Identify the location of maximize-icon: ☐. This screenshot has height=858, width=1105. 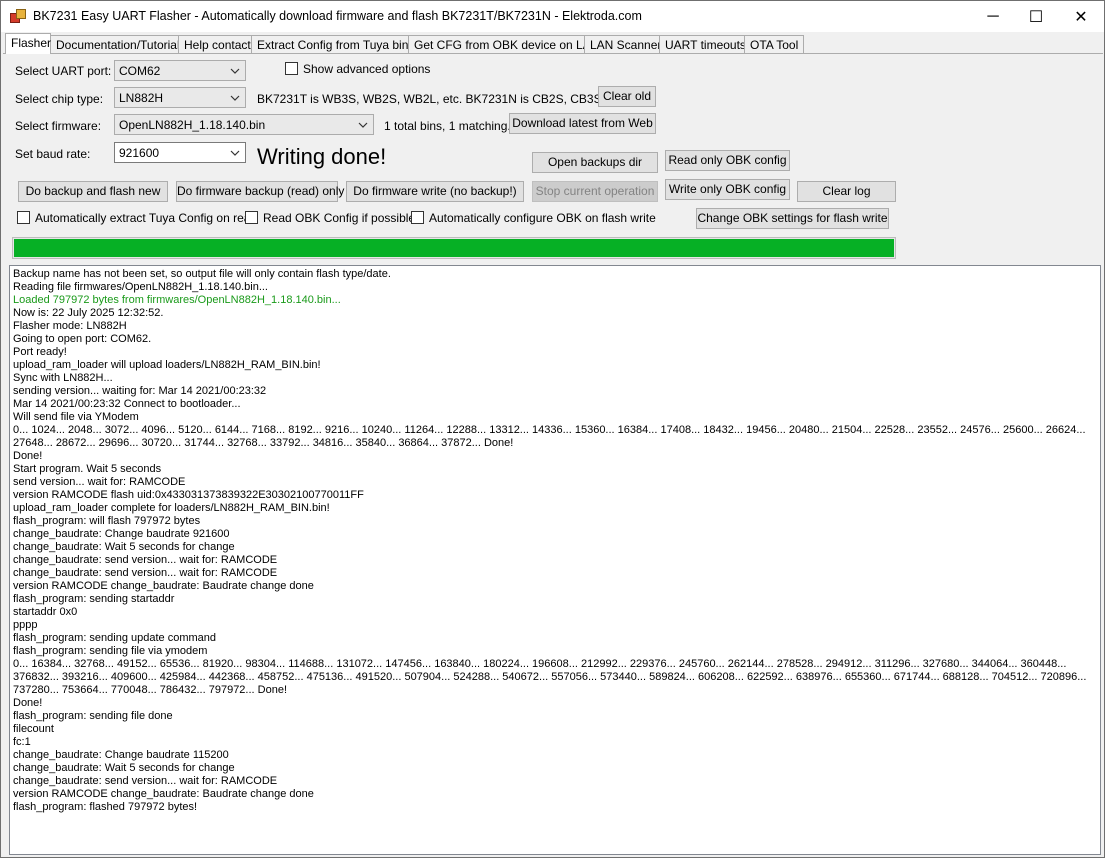
(1036, 17).